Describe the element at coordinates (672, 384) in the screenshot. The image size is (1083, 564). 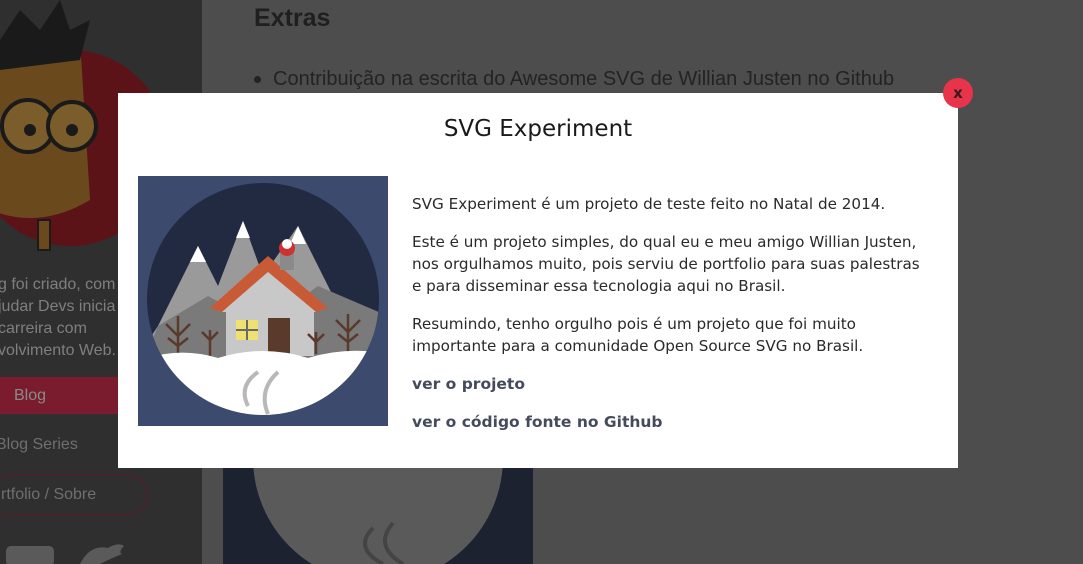
I see `view-project-link: ver o projeto` at that location.